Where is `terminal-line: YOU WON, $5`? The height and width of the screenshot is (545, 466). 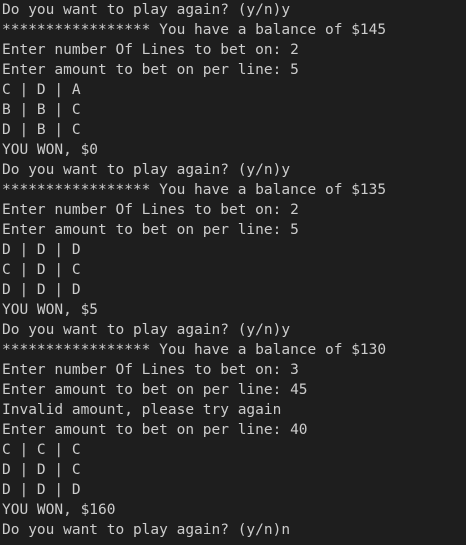
terminal-line: YOU WON, $5 is located at coordinates (50, 310).